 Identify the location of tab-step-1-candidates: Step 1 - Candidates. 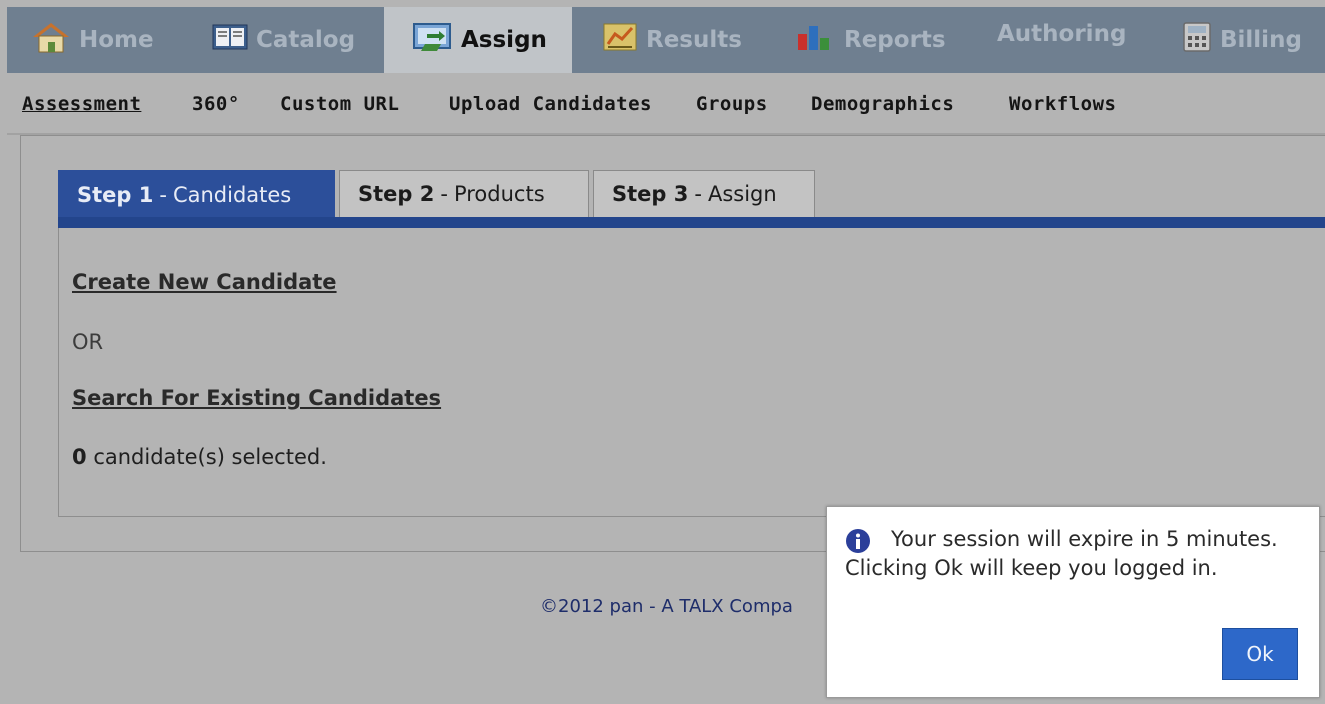
(196, 195).